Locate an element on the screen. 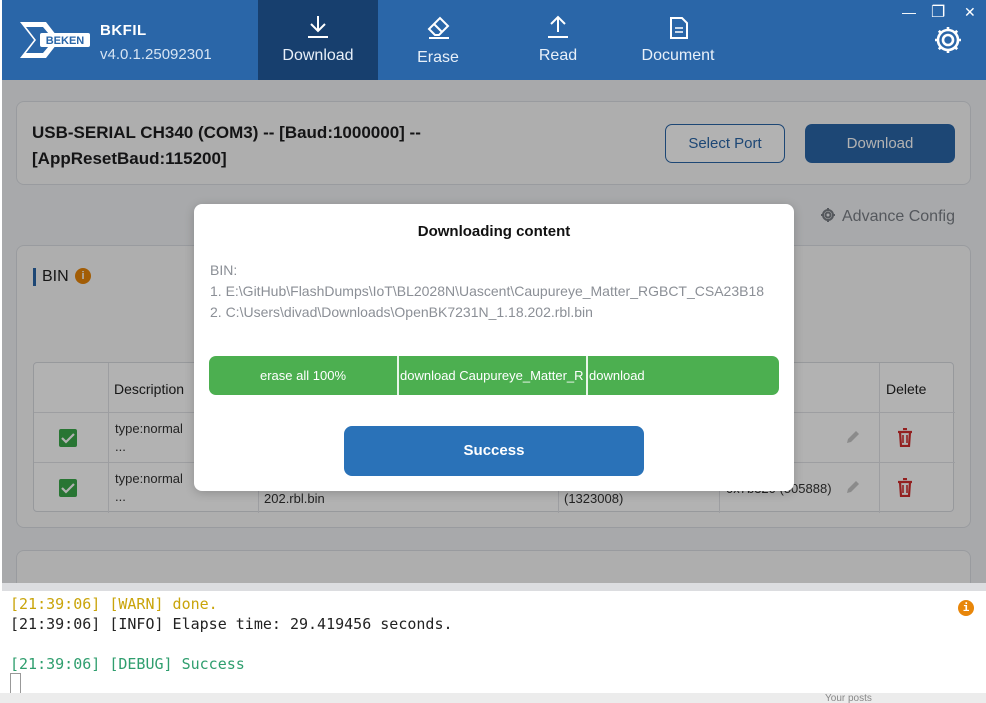 This screenshot has height=703, width=986. console-cursor is located at coordinates (15, 684).